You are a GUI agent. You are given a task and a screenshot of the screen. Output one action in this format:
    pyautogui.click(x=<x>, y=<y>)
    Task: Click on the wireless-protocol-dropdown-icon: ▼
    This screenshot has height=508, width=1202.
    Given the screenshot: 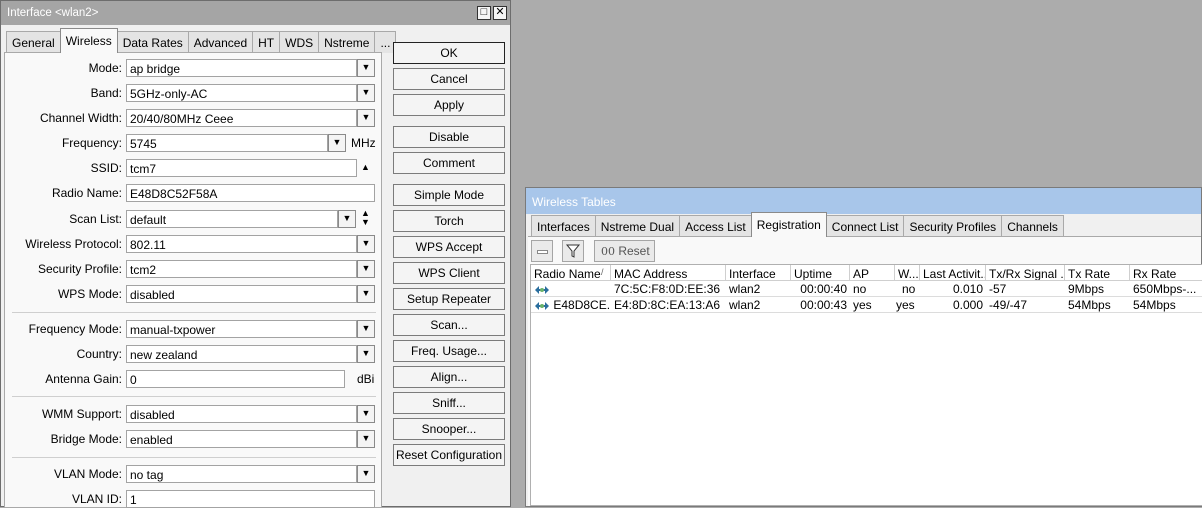 What is the action you would take?
    pyautogui.click(x=366, y=244)
    